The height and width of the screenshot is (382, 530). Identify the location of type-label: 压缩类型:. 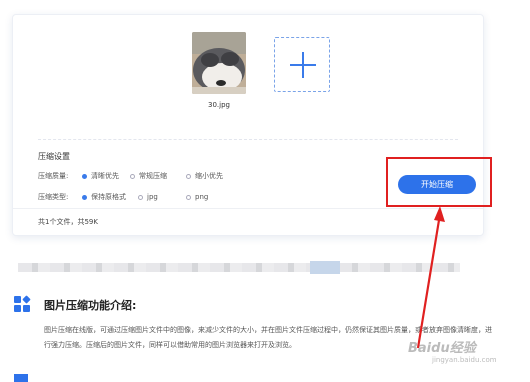
(53, 197).